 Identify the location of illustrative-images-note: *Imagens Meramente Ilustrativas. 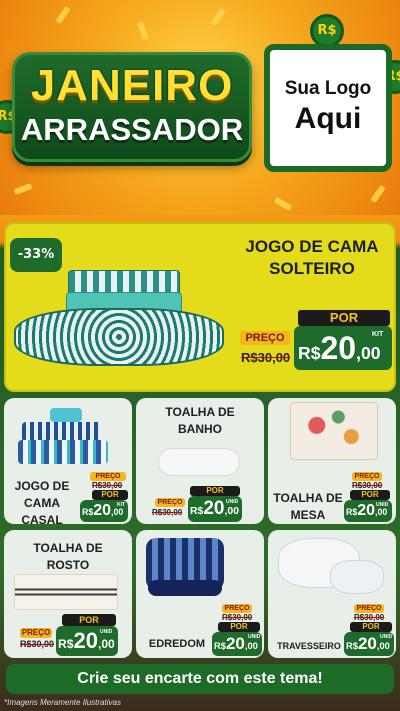
(62, 702).